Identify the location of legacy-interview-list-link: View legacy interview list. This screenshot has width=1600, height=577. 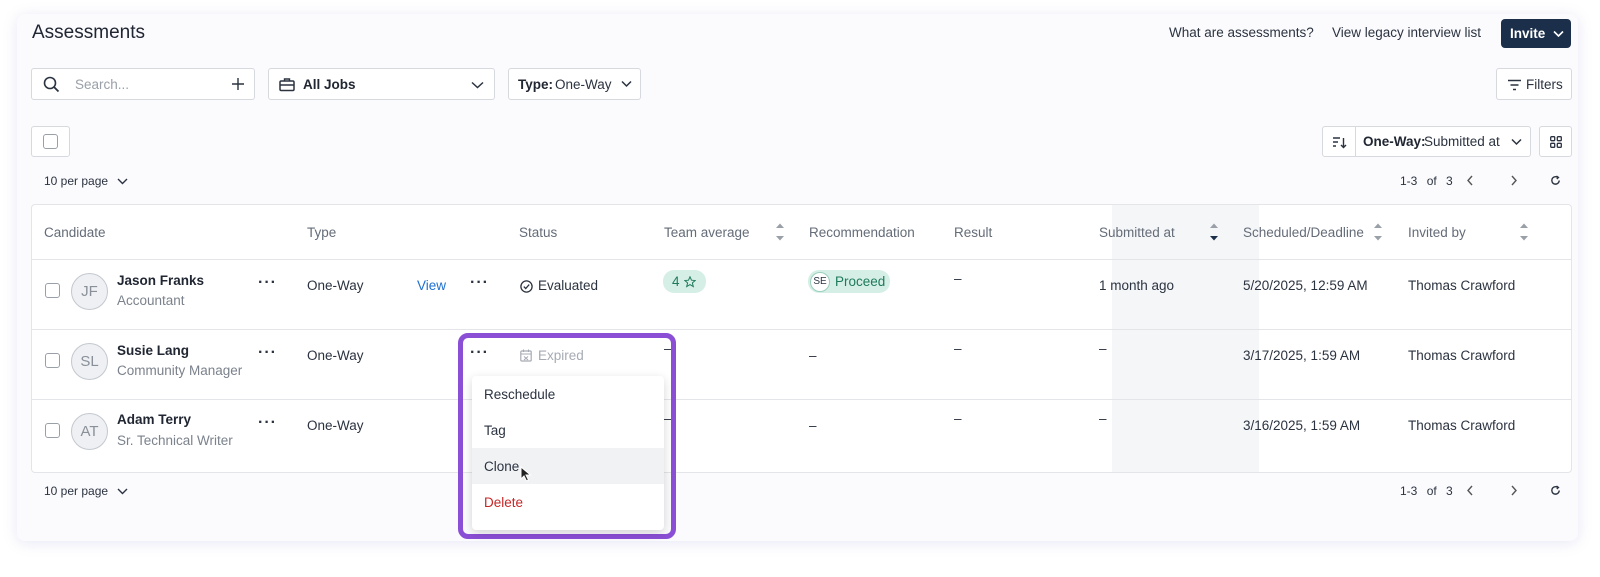
(1406, 32).